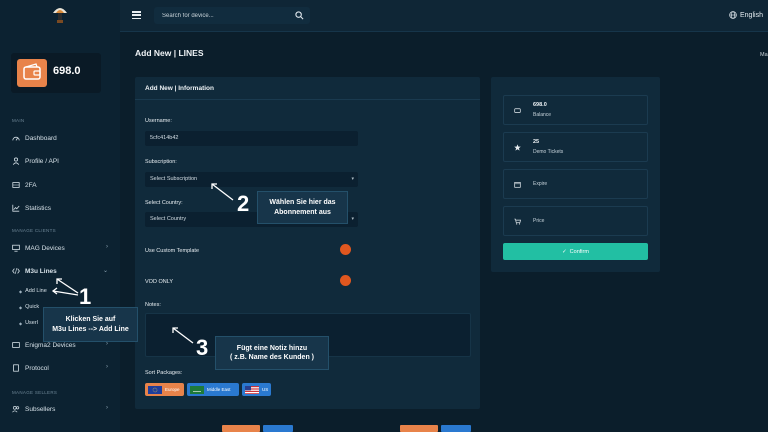 The image size is (768, 432). Describe the element at coordinates (169, 53) in the screenshot. I see `page-title: Add New | LINES` at that location.